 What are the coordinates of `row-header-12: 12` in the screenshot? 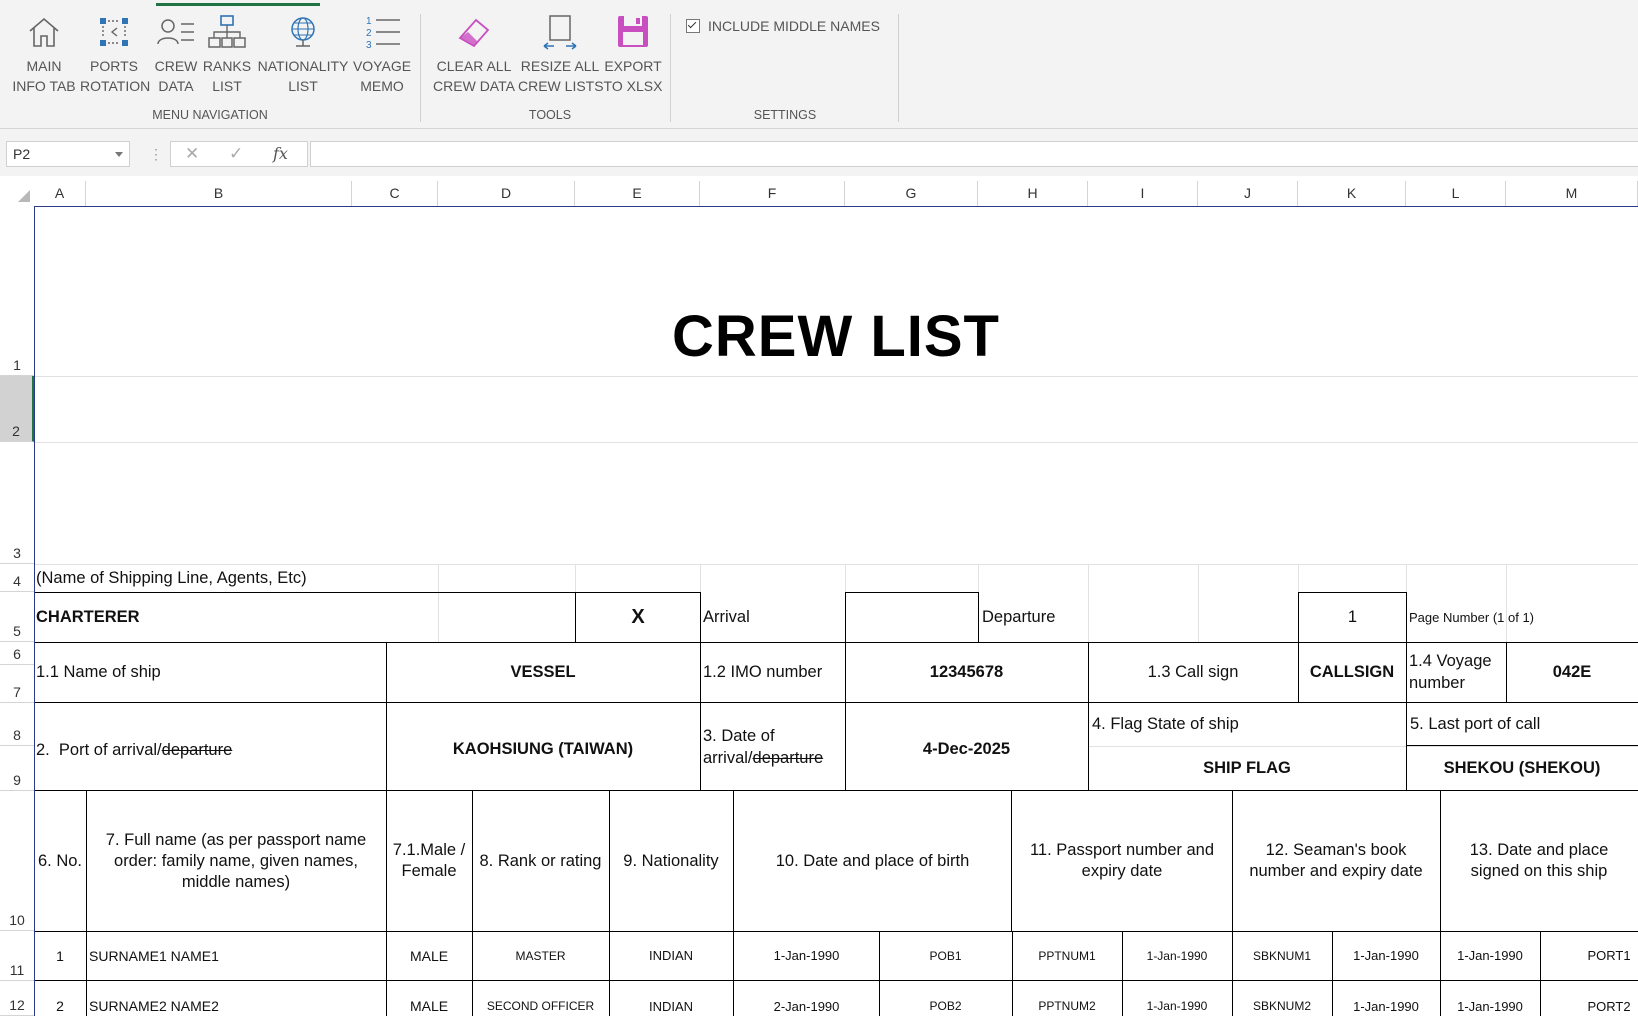 It's located at (17, 998).